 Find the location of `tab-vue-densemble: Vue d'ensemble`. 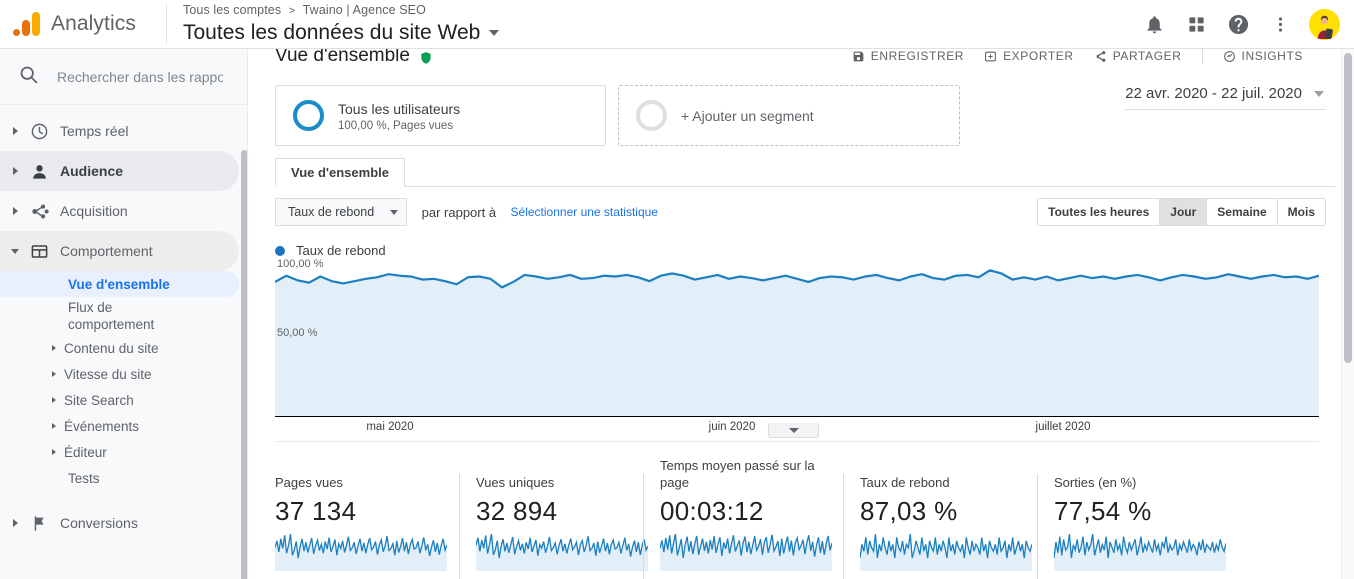

tab-vue-densemble: Vue d'ensemble is located at coordinates (340, 172).